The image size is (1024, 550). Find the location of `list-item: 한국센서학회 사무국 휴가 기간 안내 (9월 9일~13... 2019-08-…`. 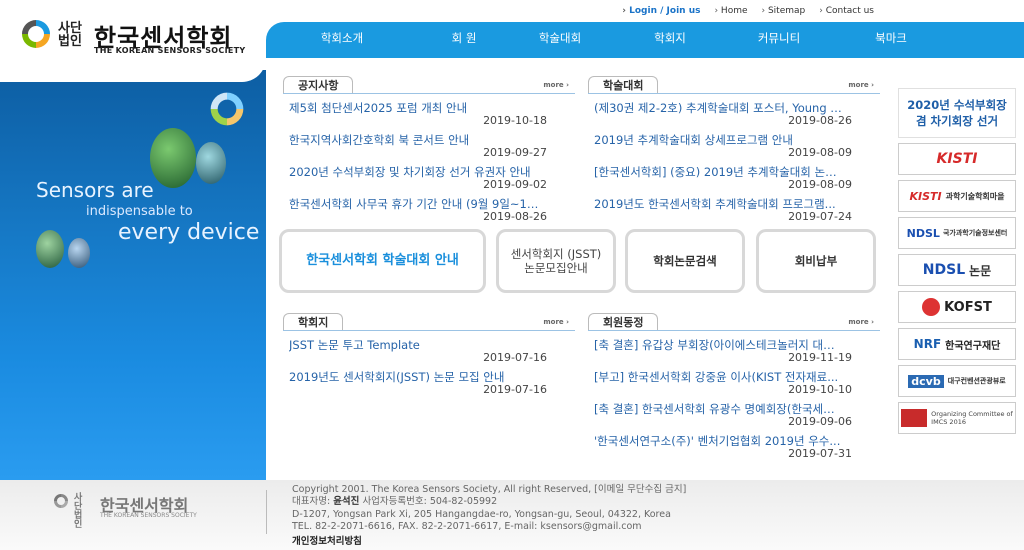

list-item: 한국센서학회 사무국 휴가 기간 안내 (9월 9일~13... 2019-08-… is located at coordinates (429, 212).